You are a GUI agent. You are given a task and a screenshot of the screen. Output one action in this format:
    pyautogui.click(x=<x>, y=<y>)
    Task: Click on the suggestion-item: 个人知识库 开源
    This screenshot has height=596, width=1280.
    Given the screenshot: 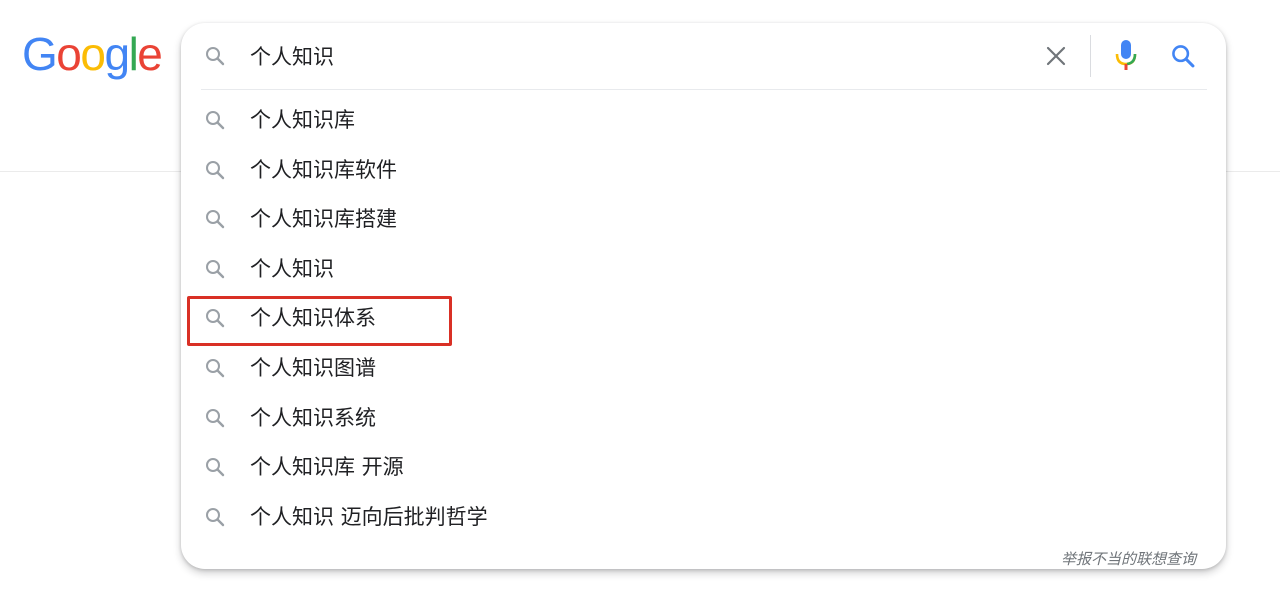 What is the action you would take?
    pyautogui.click(x=703, y=467)
    